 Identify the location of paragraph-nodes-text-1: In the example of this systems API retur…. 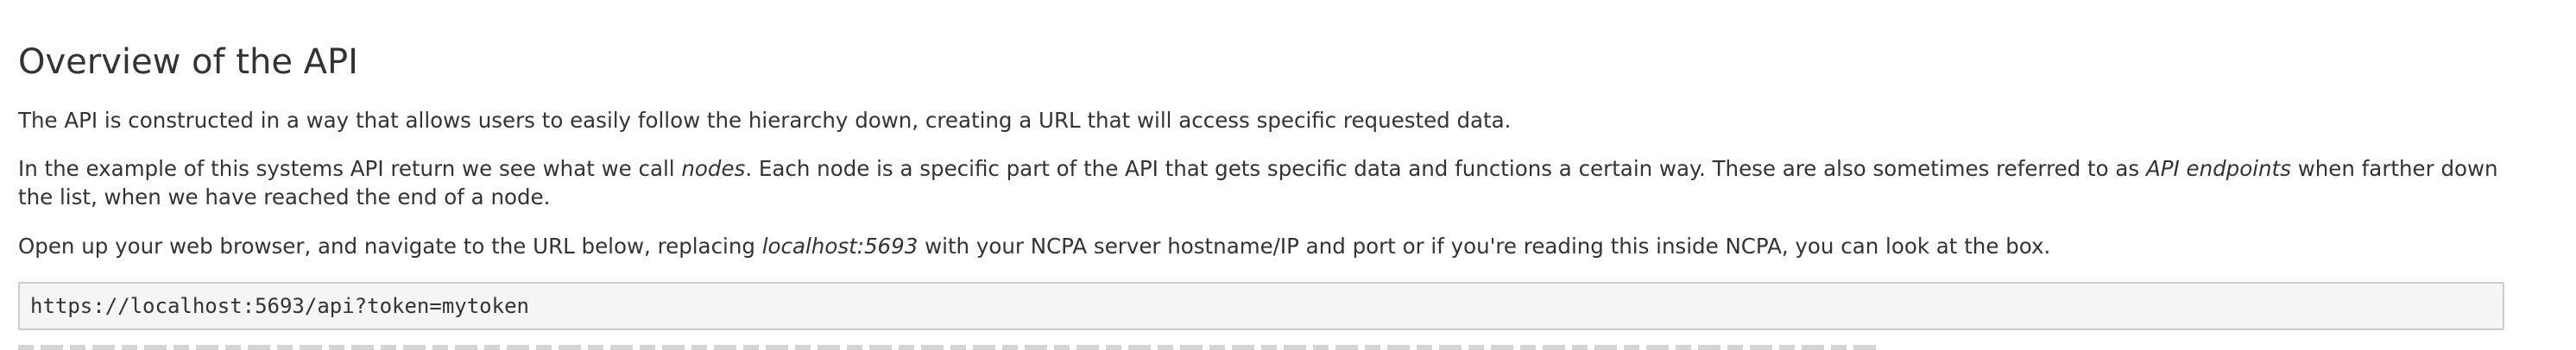
(350, 168).